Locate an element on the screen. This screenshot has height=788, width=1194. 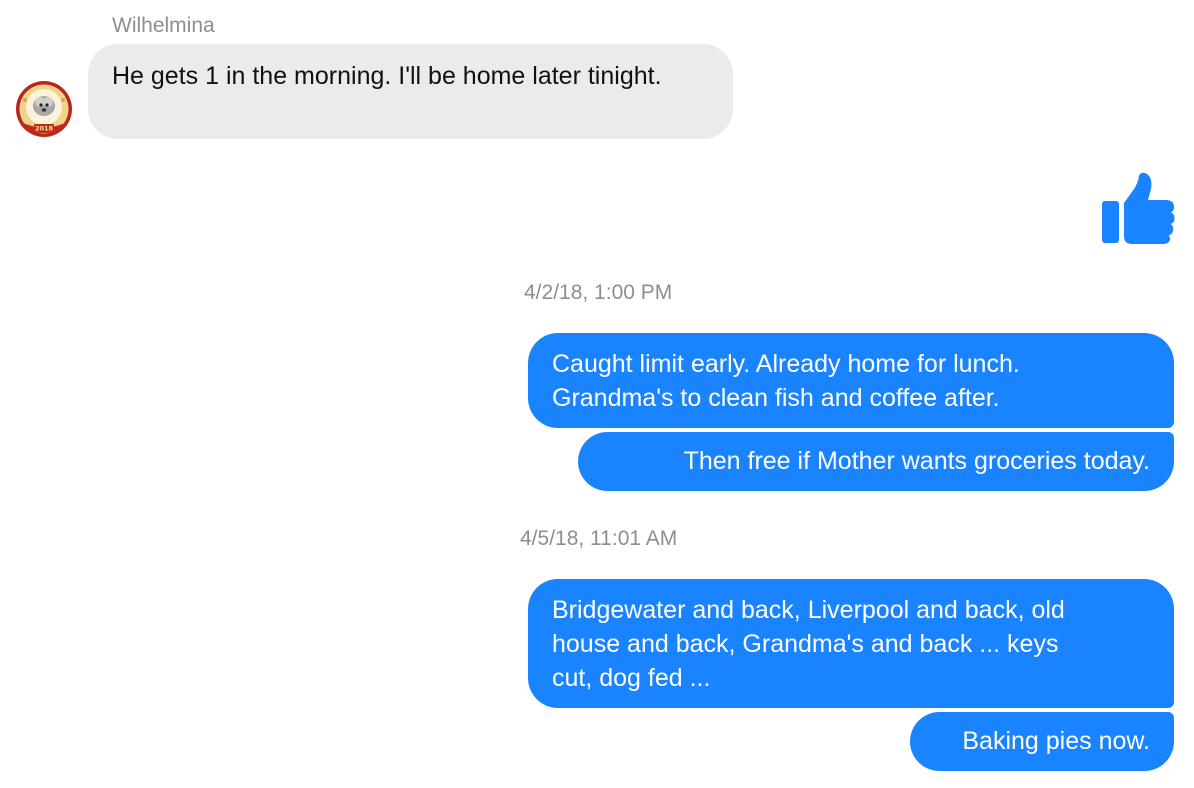
outgoing-message-bubble: Baking pies now. is located at coordinates (1042, 741).